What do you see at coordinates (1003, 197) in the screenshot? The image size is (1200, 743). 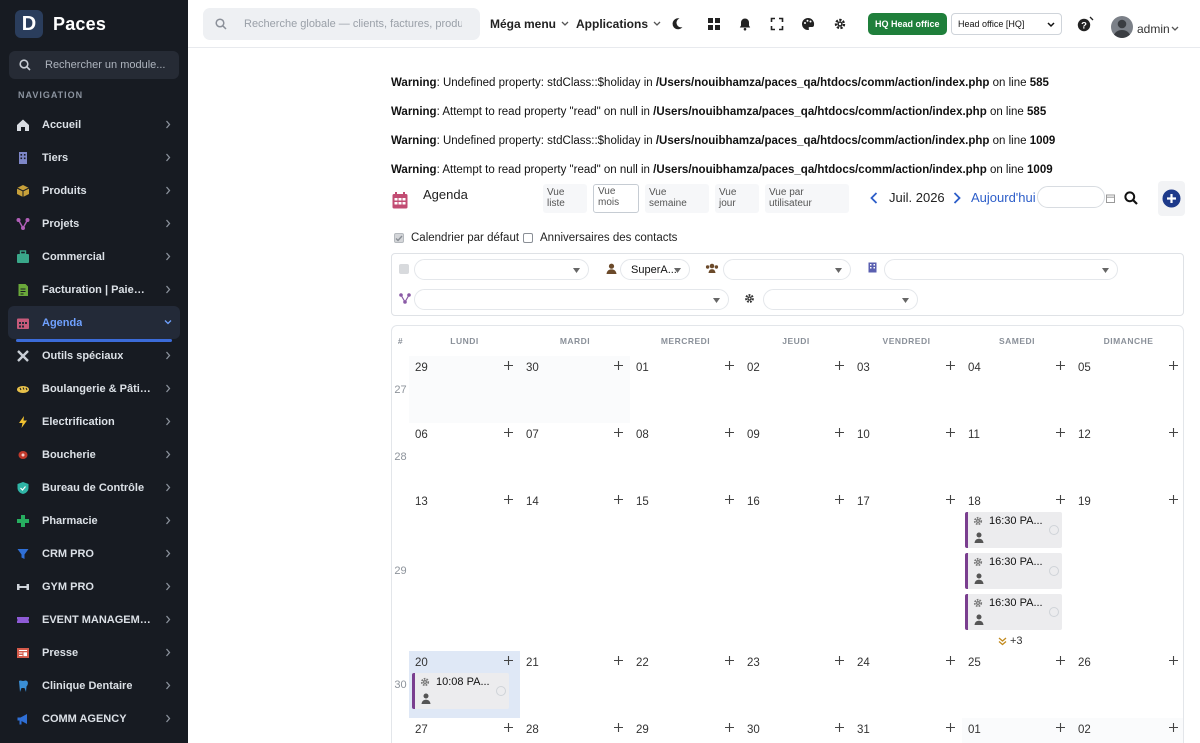 I see `today-link: Aujourd'hui` at bounding box center [1003, 197].